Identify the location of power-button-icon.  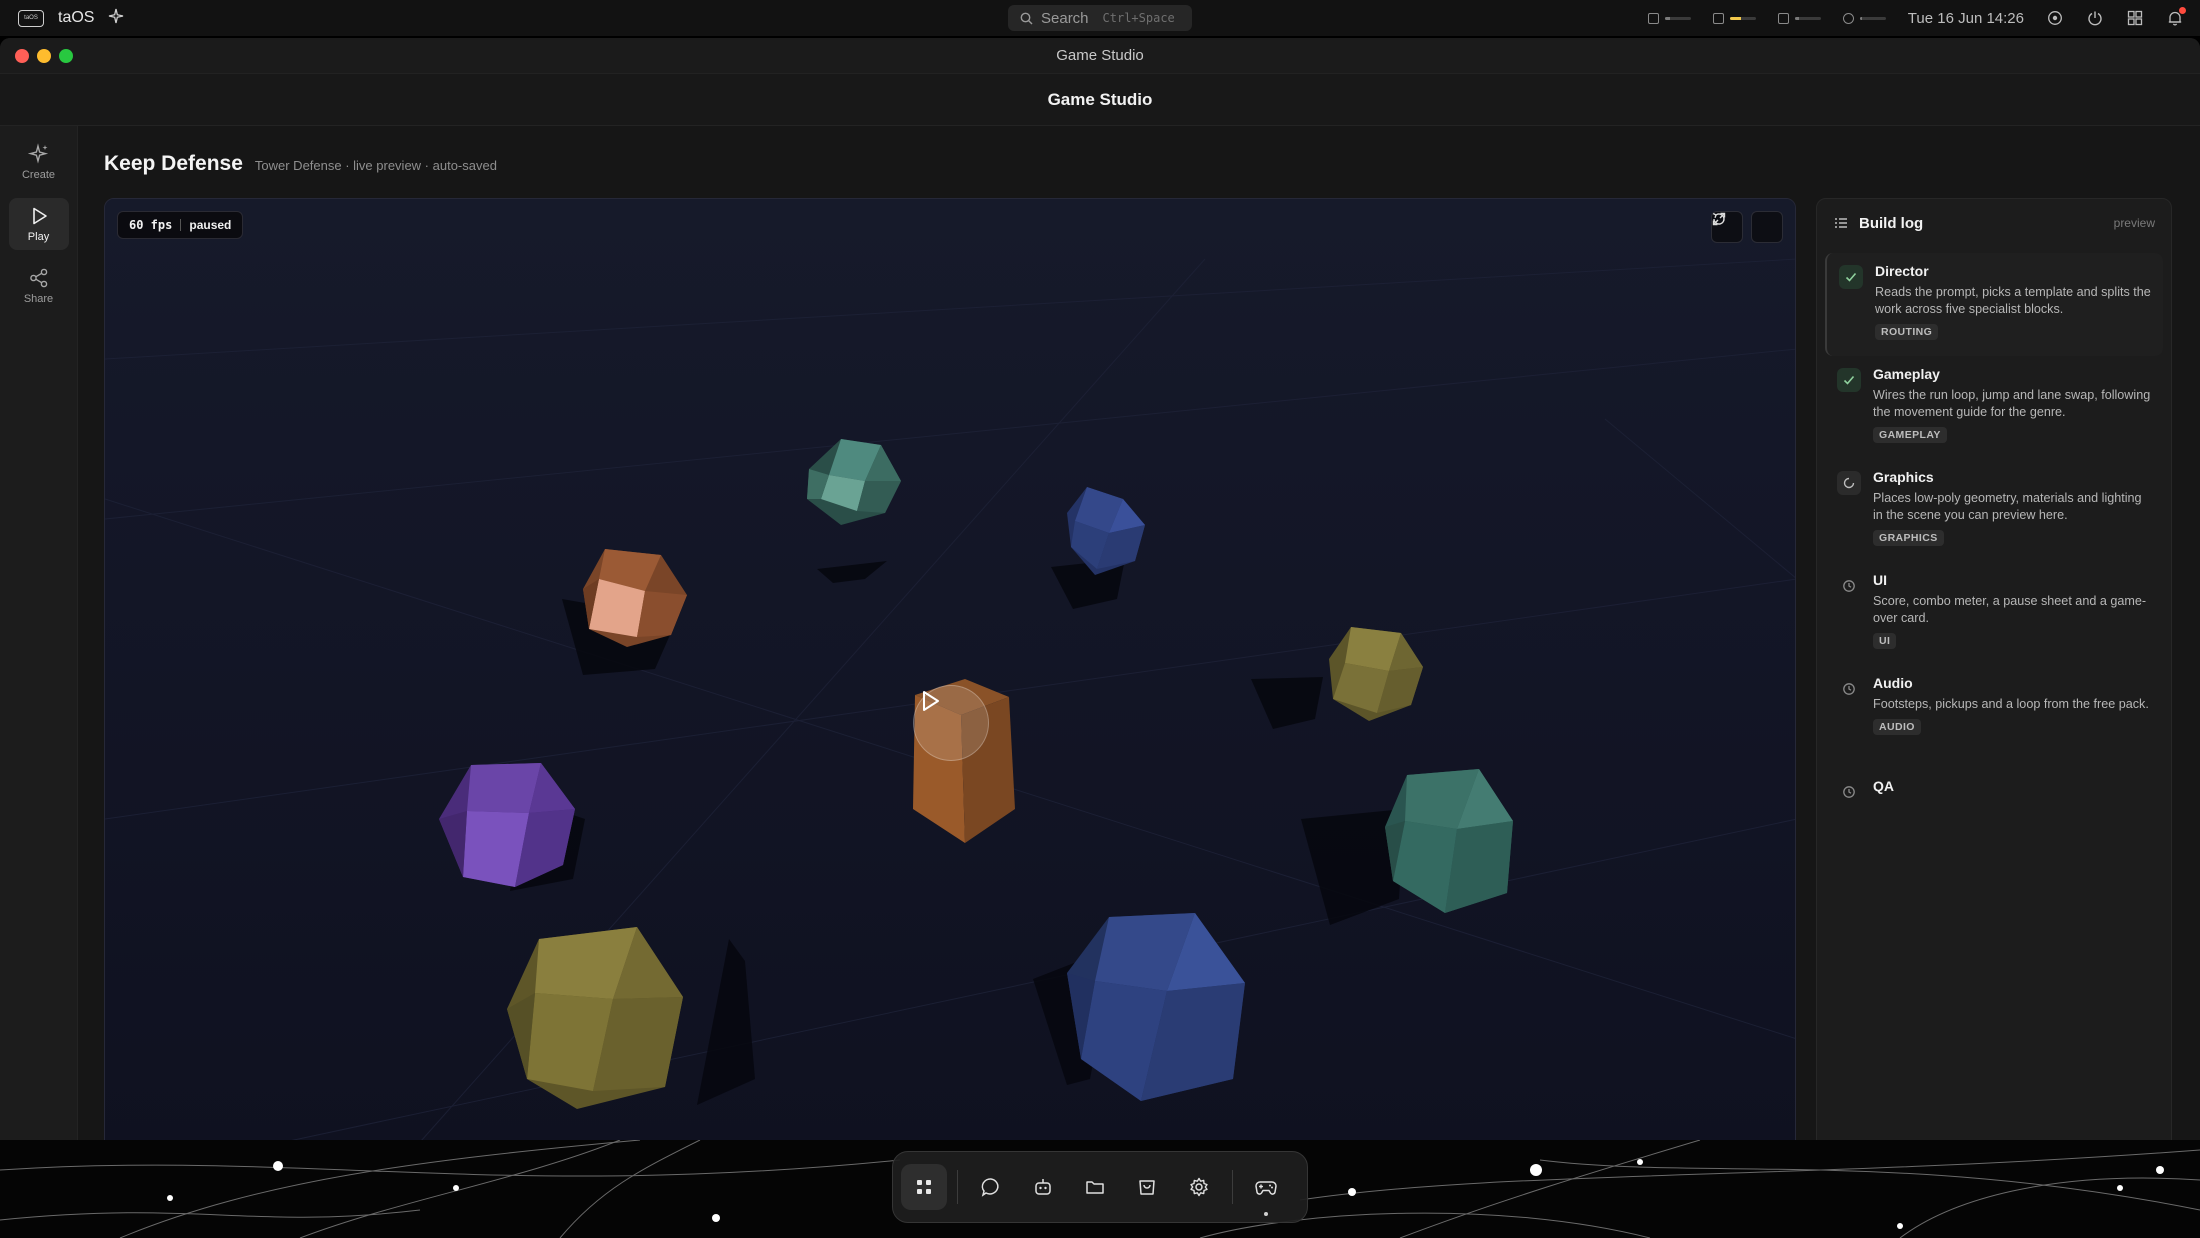
(2095, 18).